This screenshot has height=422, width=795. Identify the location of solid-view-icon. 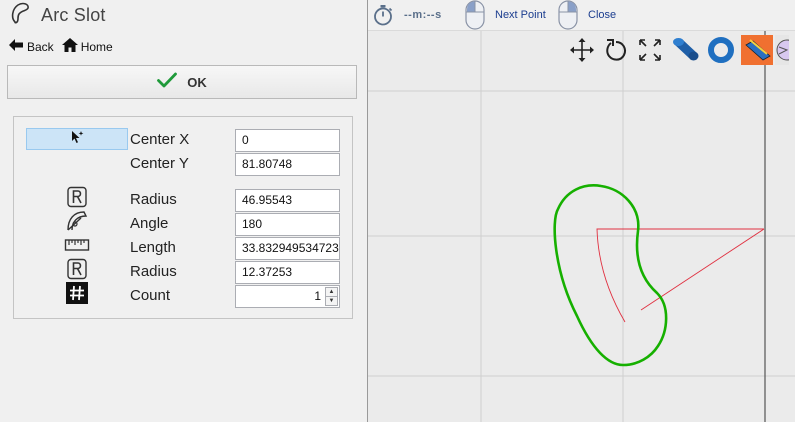
(686, 52).